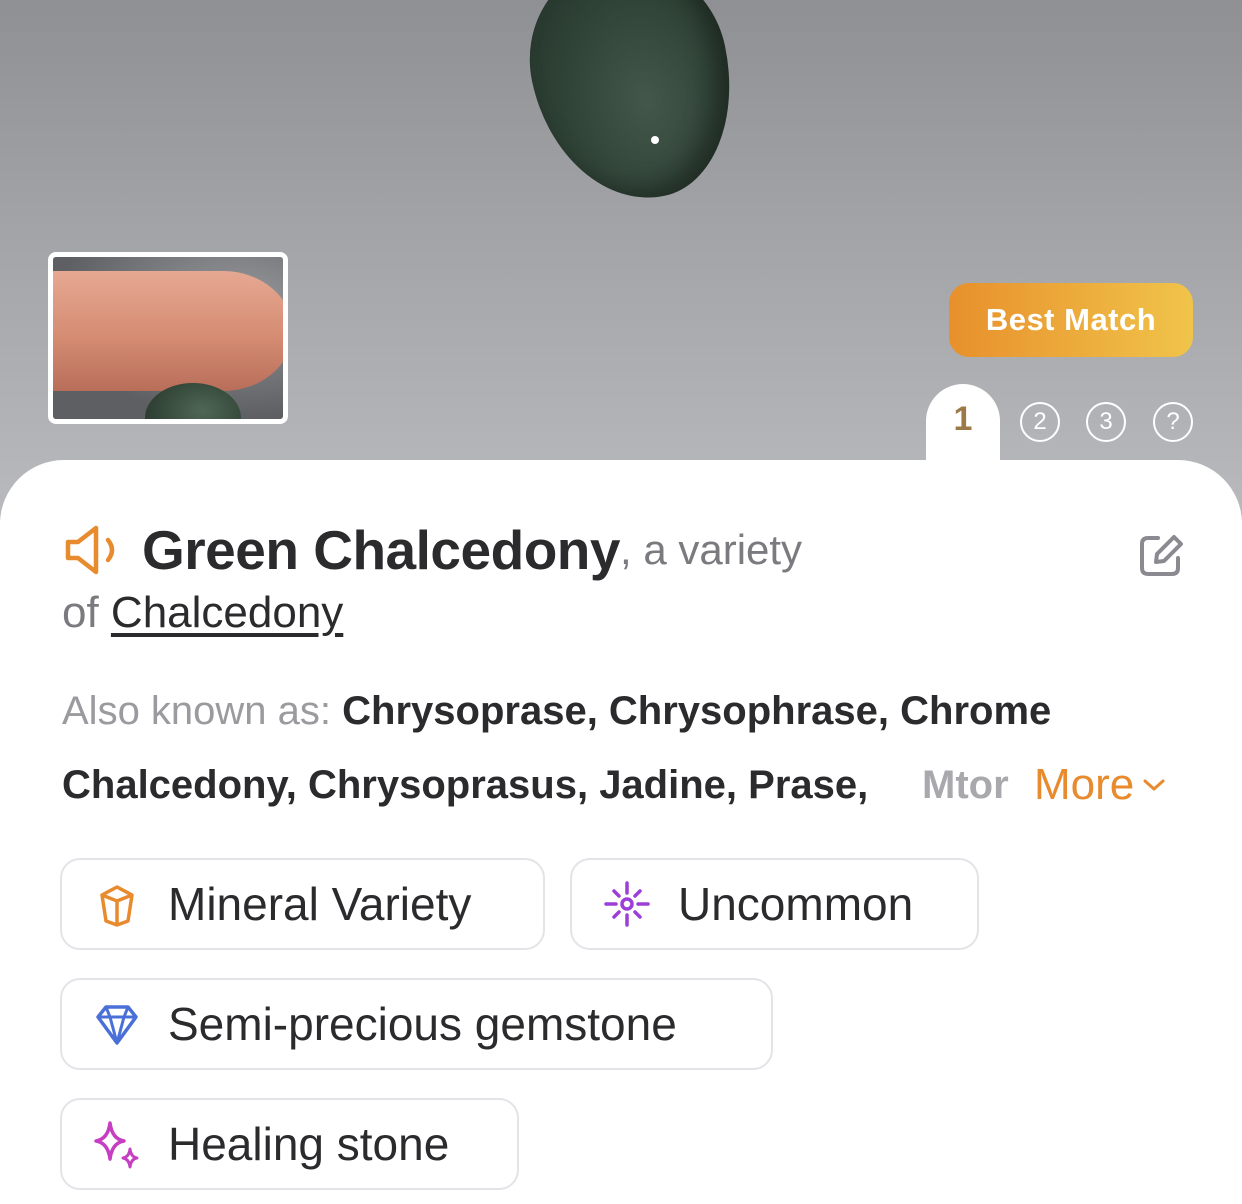  I want to click on diamond-icon, so click(117, 1025).